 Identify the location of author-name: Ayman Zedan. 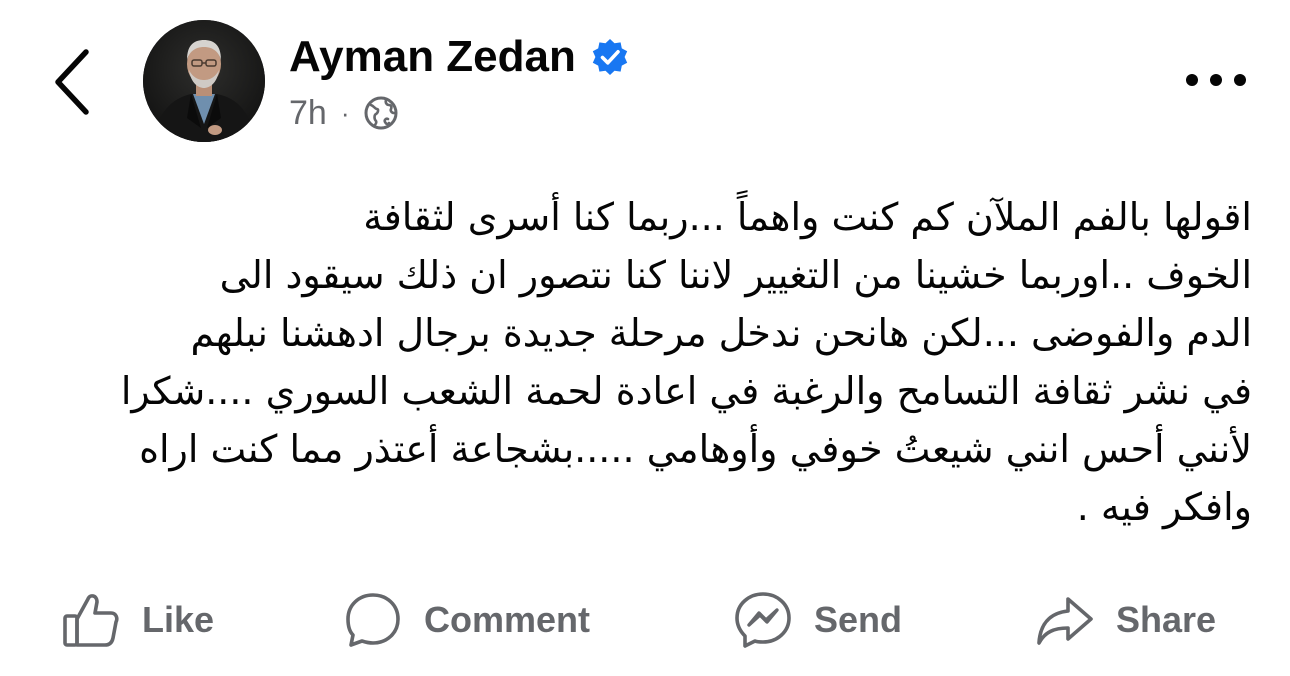
(432, 57).